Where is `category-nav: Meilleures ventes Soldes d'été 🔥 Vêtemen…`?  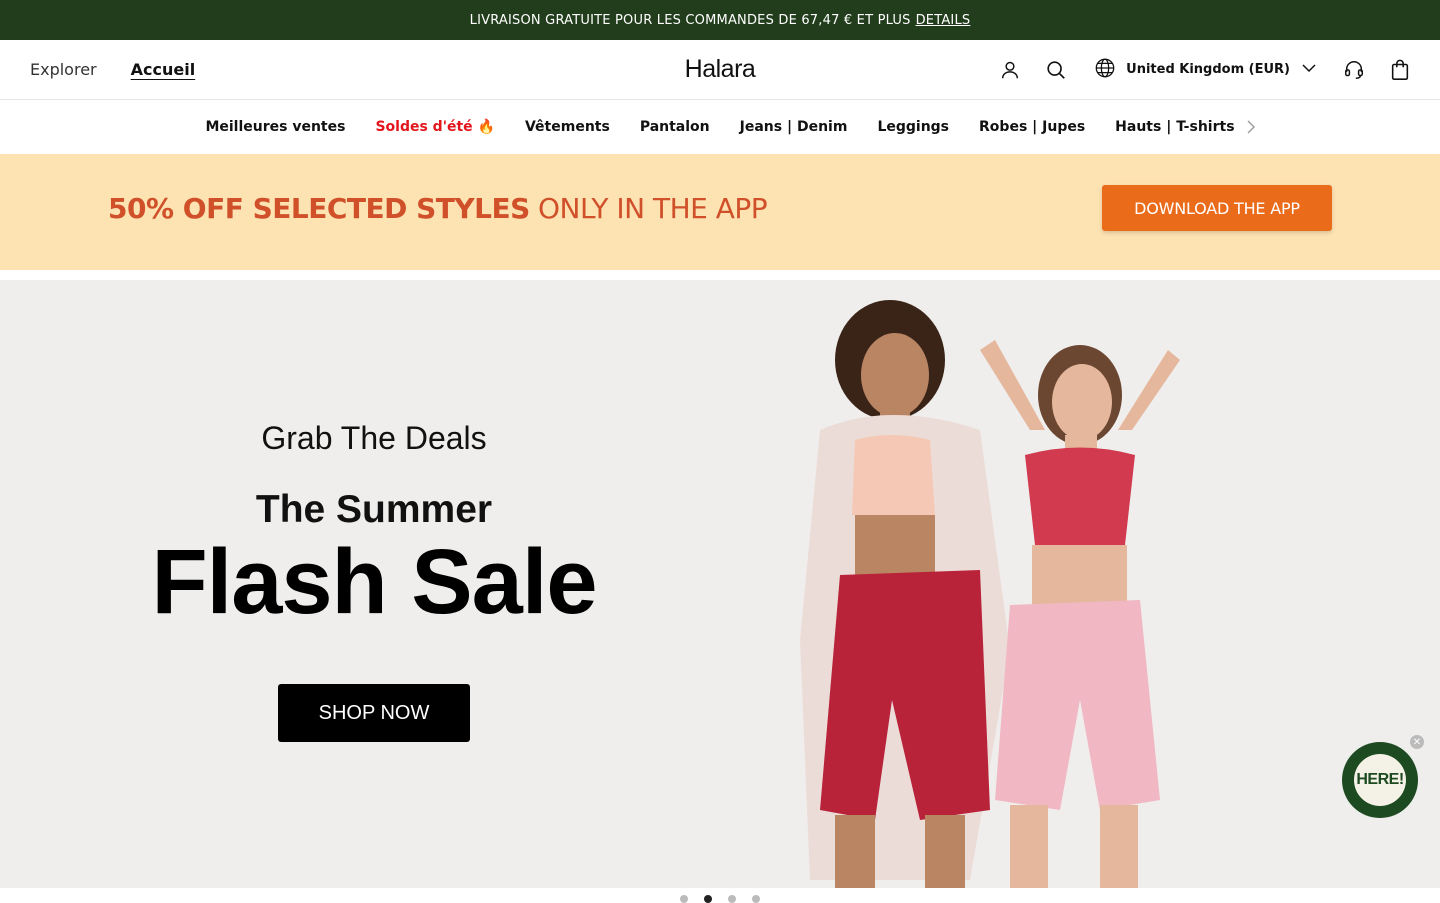 category-nav: Meilleures ventes Soldes d'été 🔥 Vêtemen… is located at coordinates (720, 127).